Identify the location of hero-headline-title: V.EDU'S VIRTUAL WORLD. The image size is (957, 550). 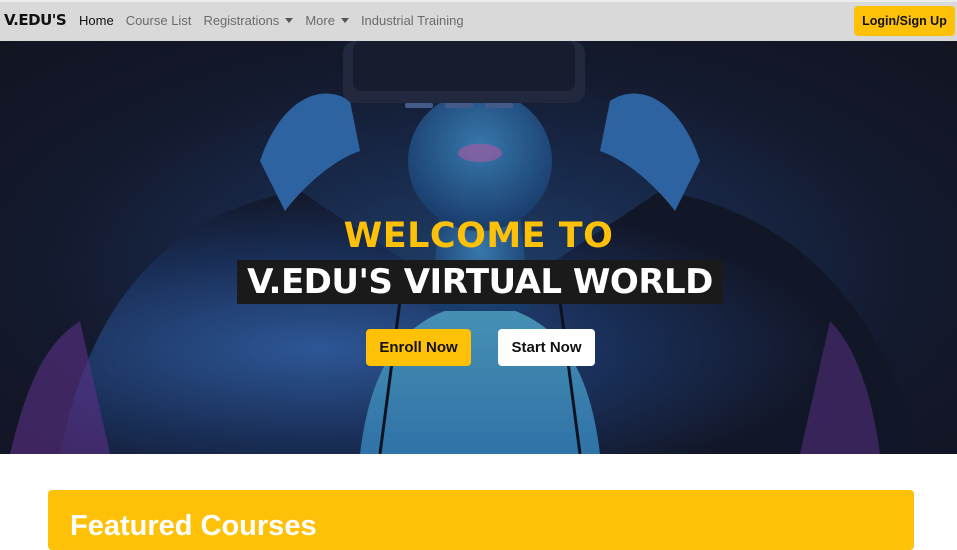
(480, 282).